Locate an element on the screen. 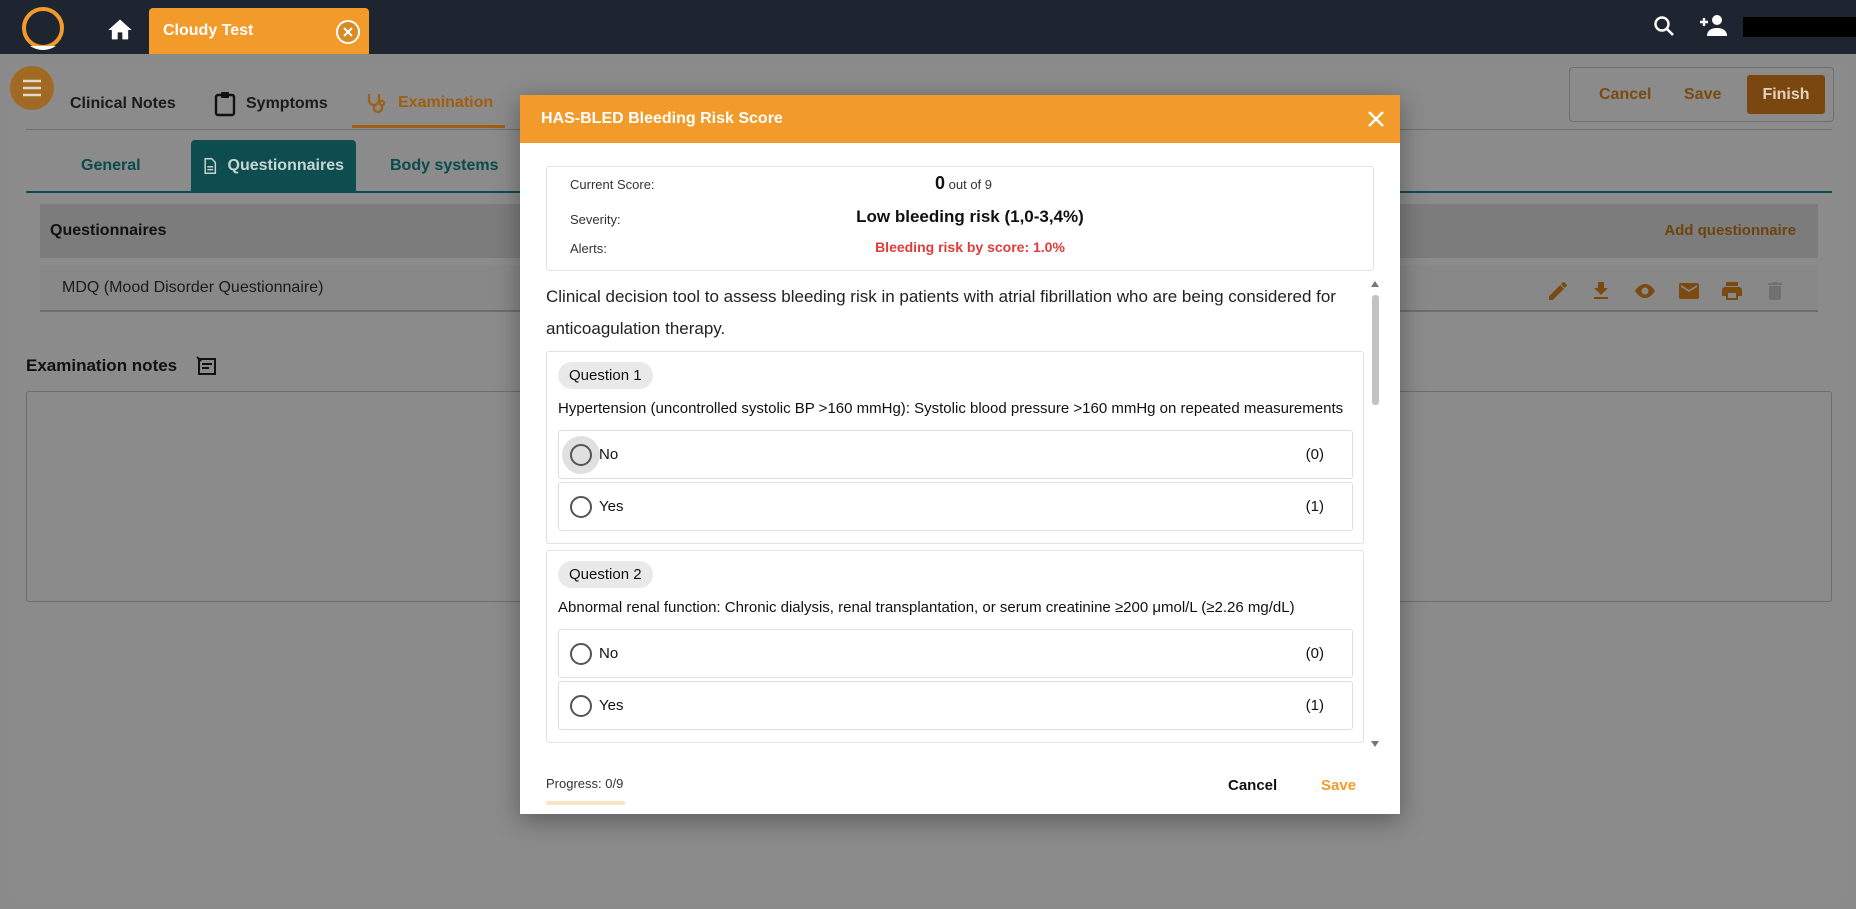 This screenshot has height=909, width=1856. dialog-title: HAS-BLED Bleeding Risk Score is located at coordinates (662, 118).